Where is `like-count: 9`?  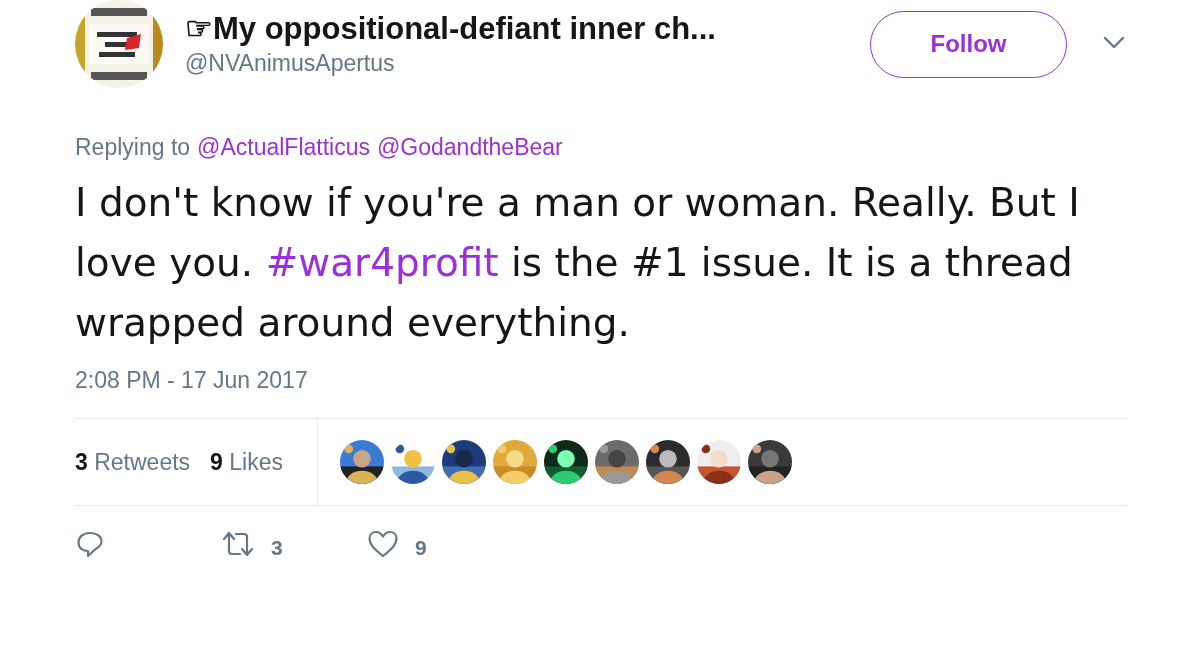
like-count: 9 is located at coordinates (421, 548).